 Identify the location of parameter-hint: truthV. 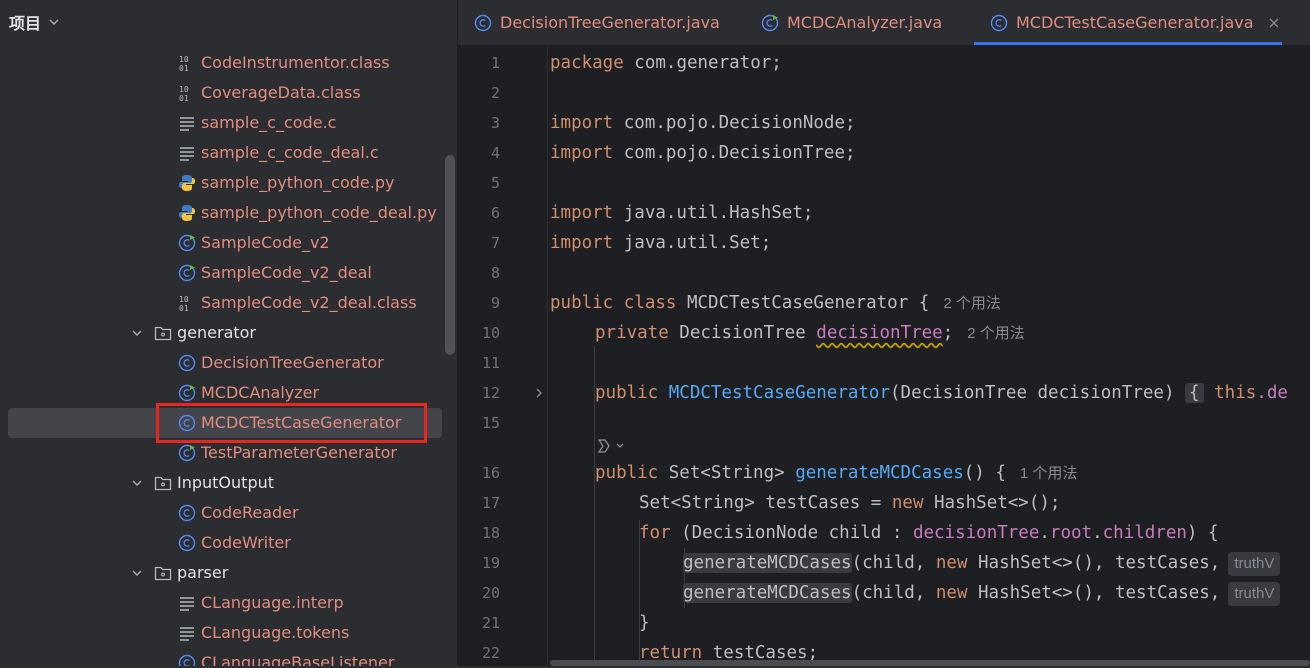
(1254, 594).